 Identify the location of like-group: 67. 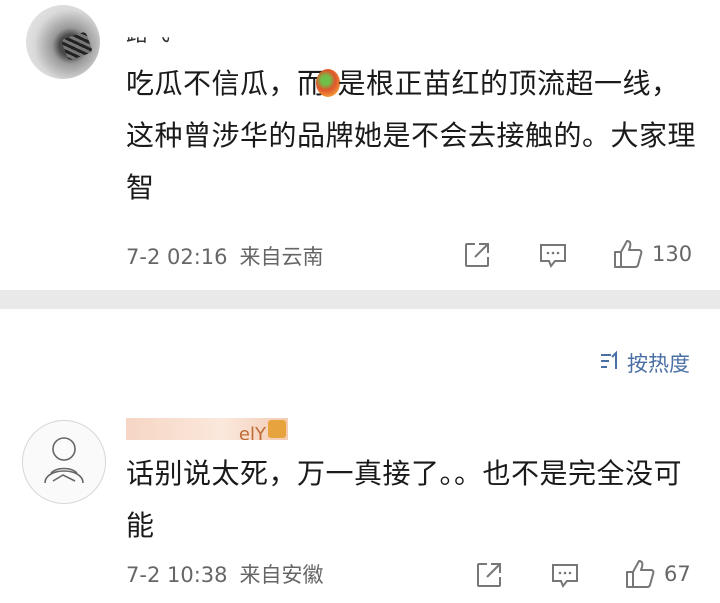
(657, 574).